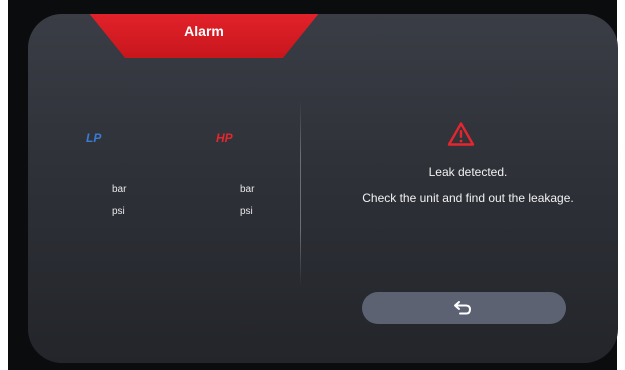 The image size is (625, 370). Describe the element at coordinates (204, 31) in the screenshot. I see `alarm-title: Alarm` at that location.